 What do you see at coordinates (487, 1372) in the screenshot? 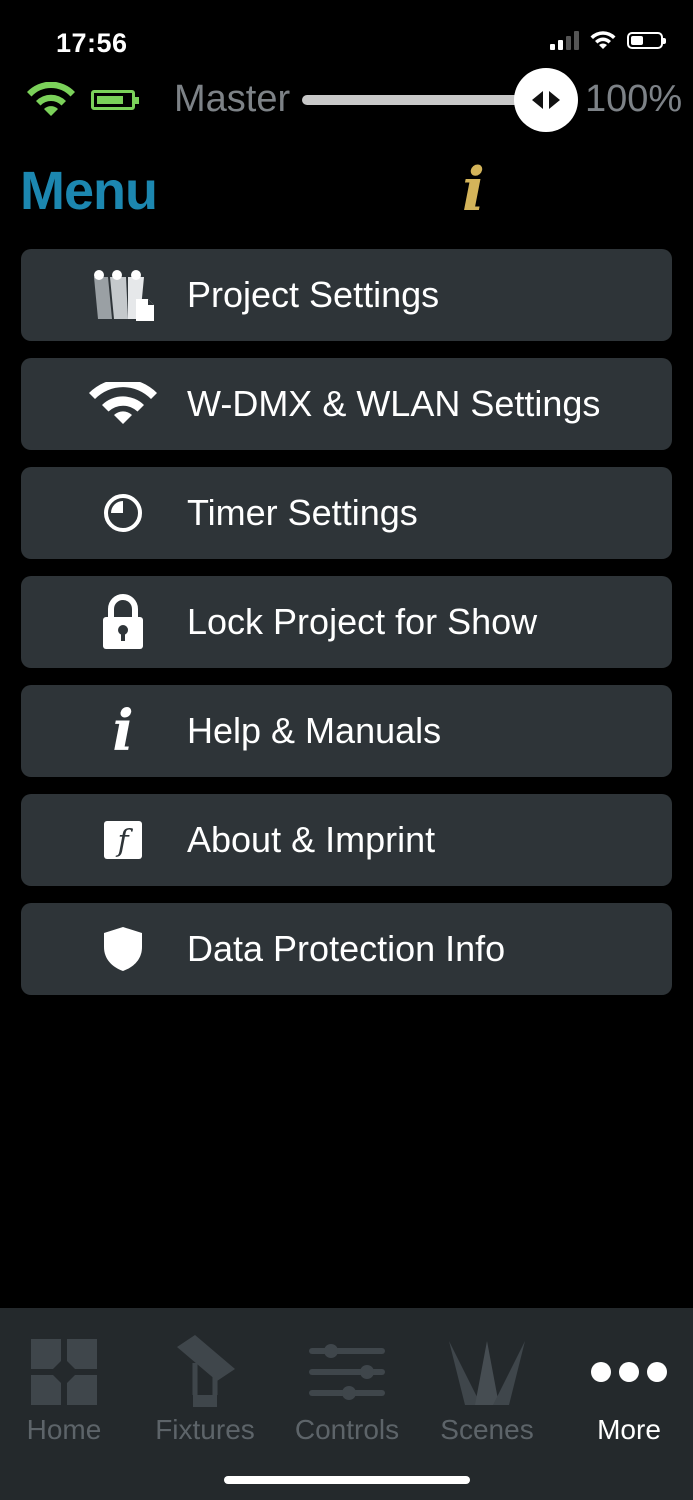
I see `scenes-icon` at bounding box center [487, 1372].